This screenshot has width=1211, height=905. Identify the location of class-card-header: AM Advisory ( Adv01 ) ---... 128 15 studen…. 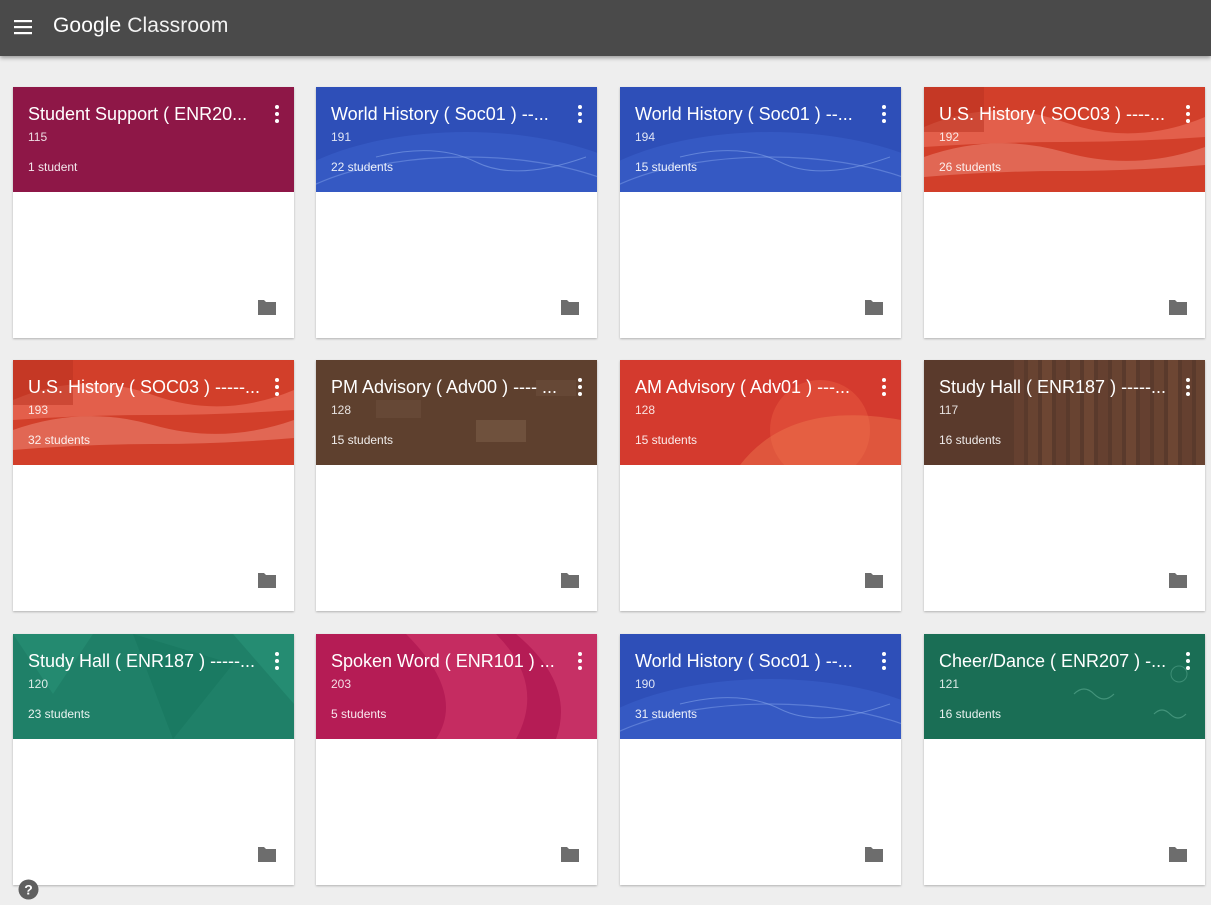
(760, 412).